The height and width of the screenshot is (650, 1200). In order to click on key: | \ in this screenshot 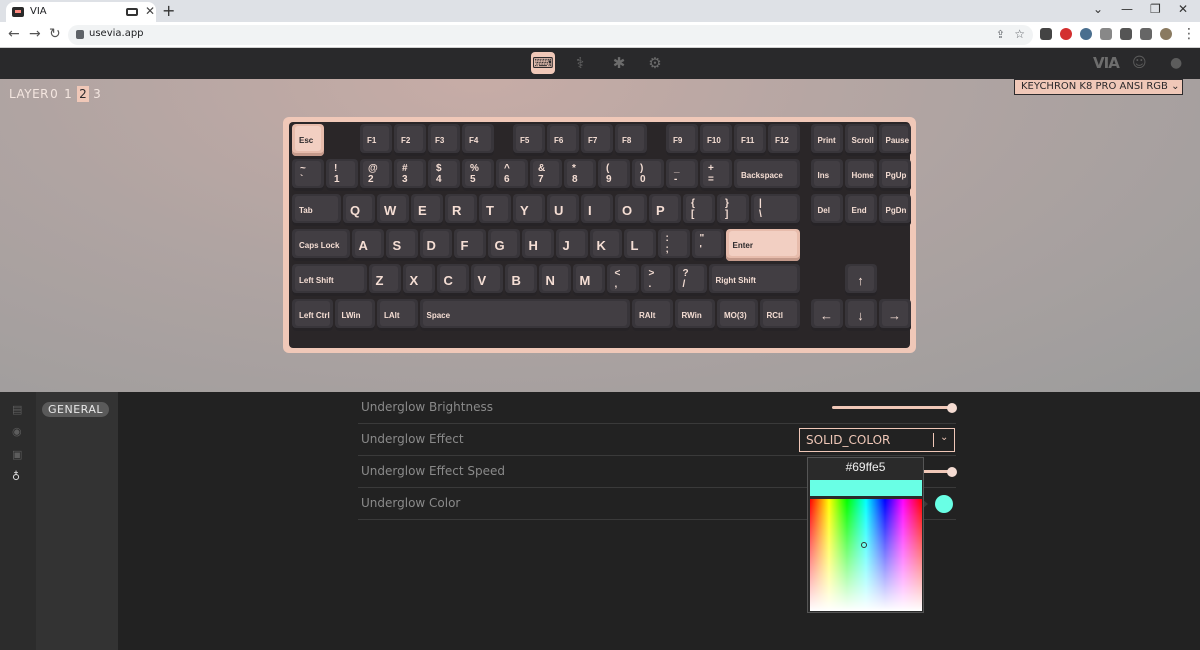, I will do `click(775, 210)`.